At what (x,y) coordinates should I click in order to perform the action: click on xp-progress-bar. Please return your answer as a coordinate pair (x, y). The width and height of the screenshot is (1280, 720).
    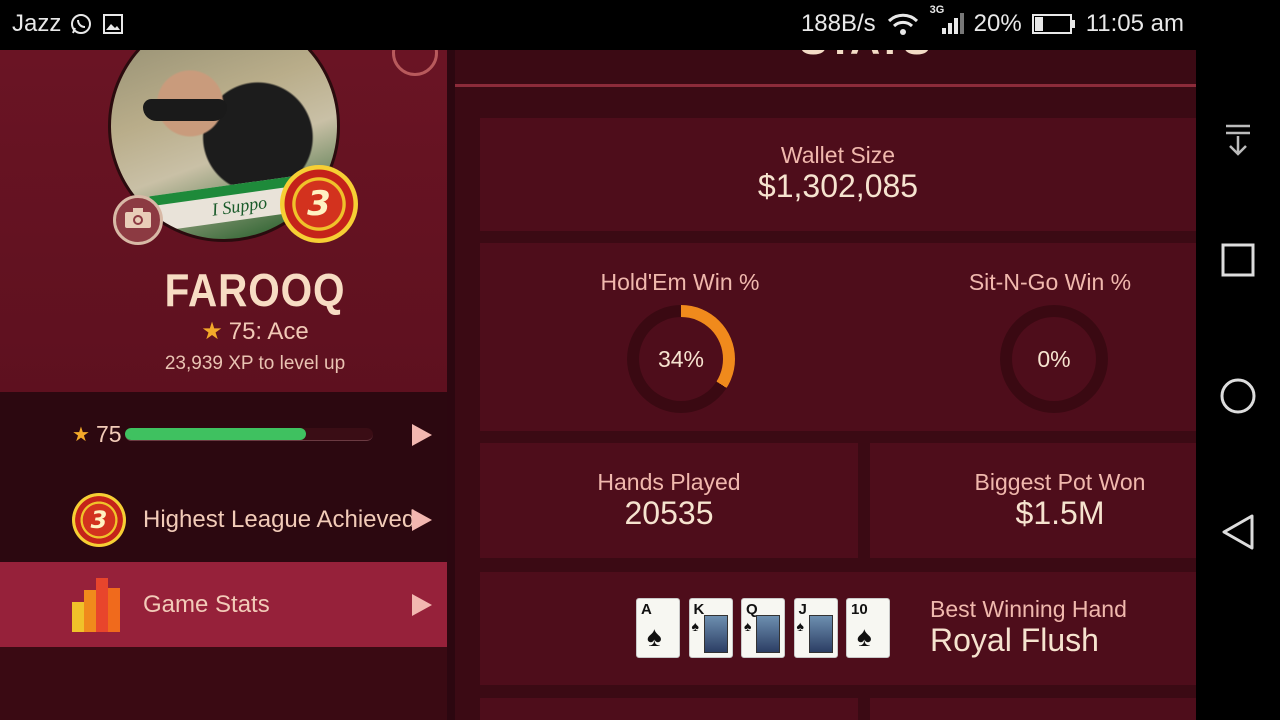
    Looking at the image, I should click on (249, 434).